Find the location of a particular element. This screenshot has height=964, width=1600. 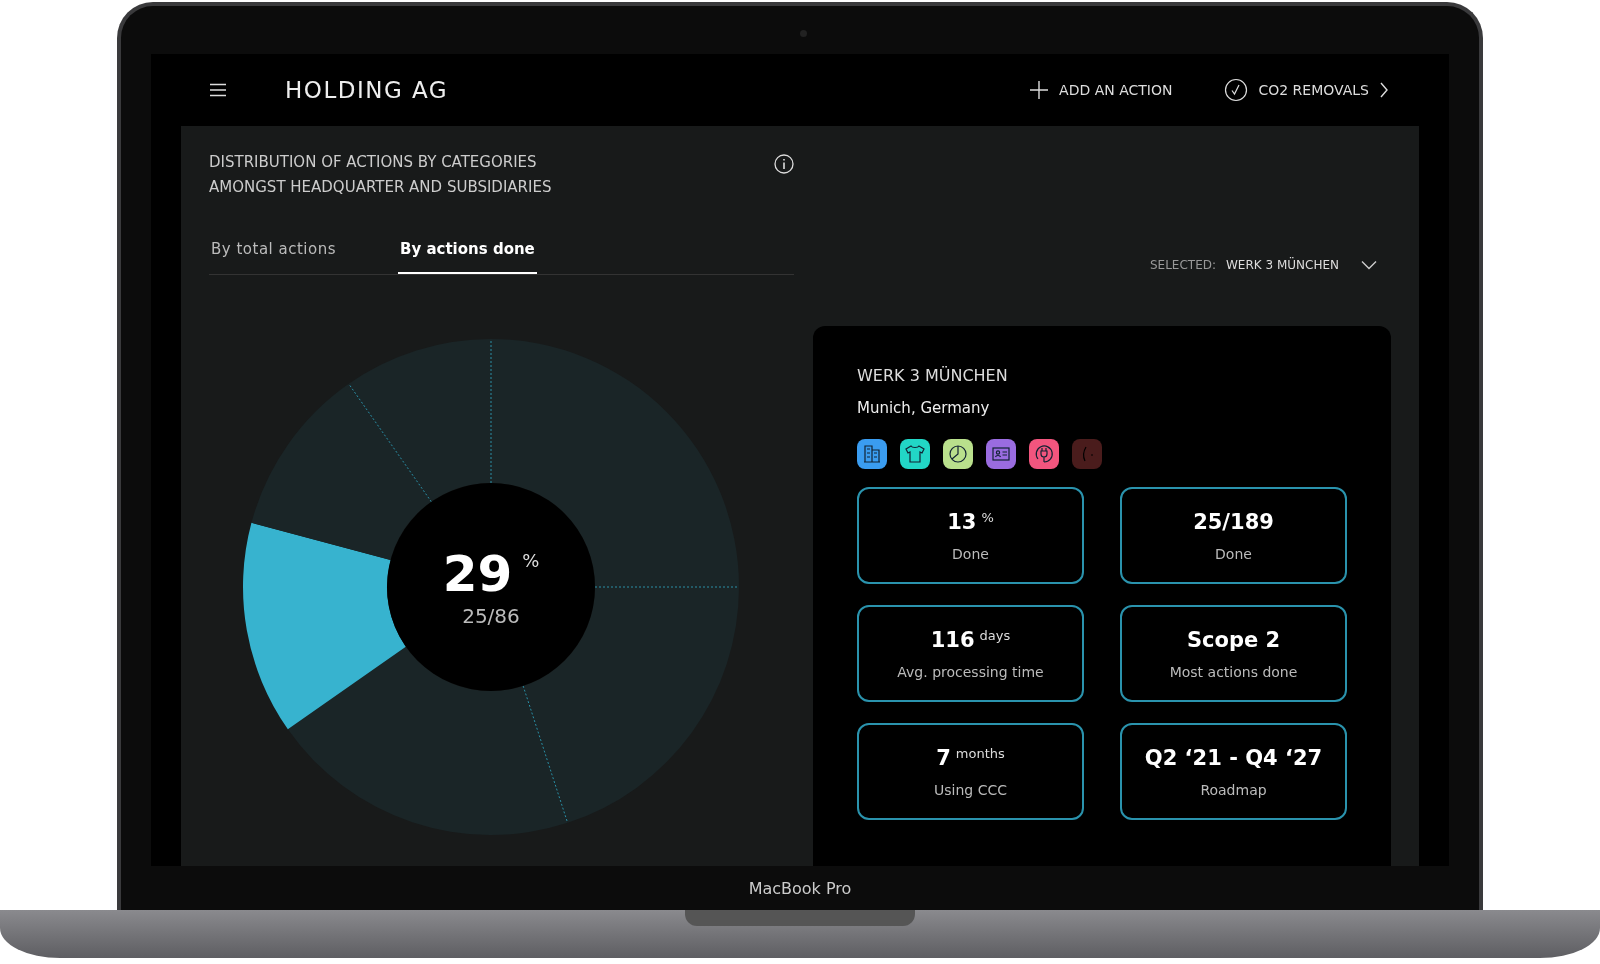

stat-value: 25/189 is located at coordinates (1233, 521).